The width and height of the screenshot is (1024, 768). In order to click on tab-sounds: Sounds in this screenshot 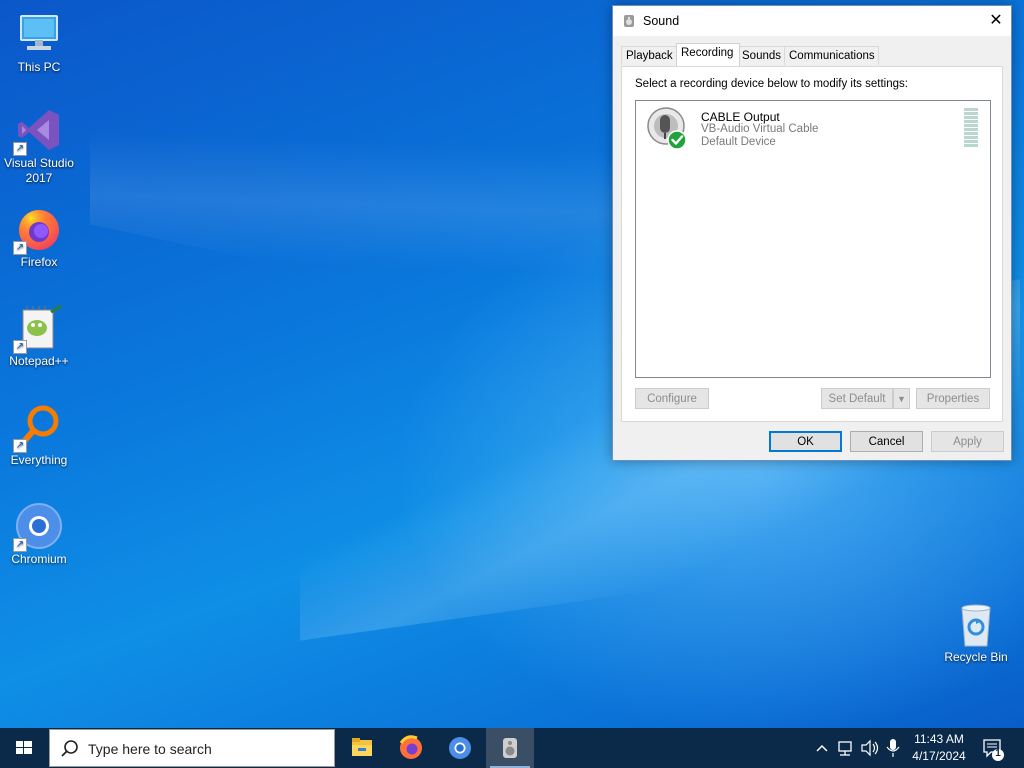, I will do `click(761, 55)`.